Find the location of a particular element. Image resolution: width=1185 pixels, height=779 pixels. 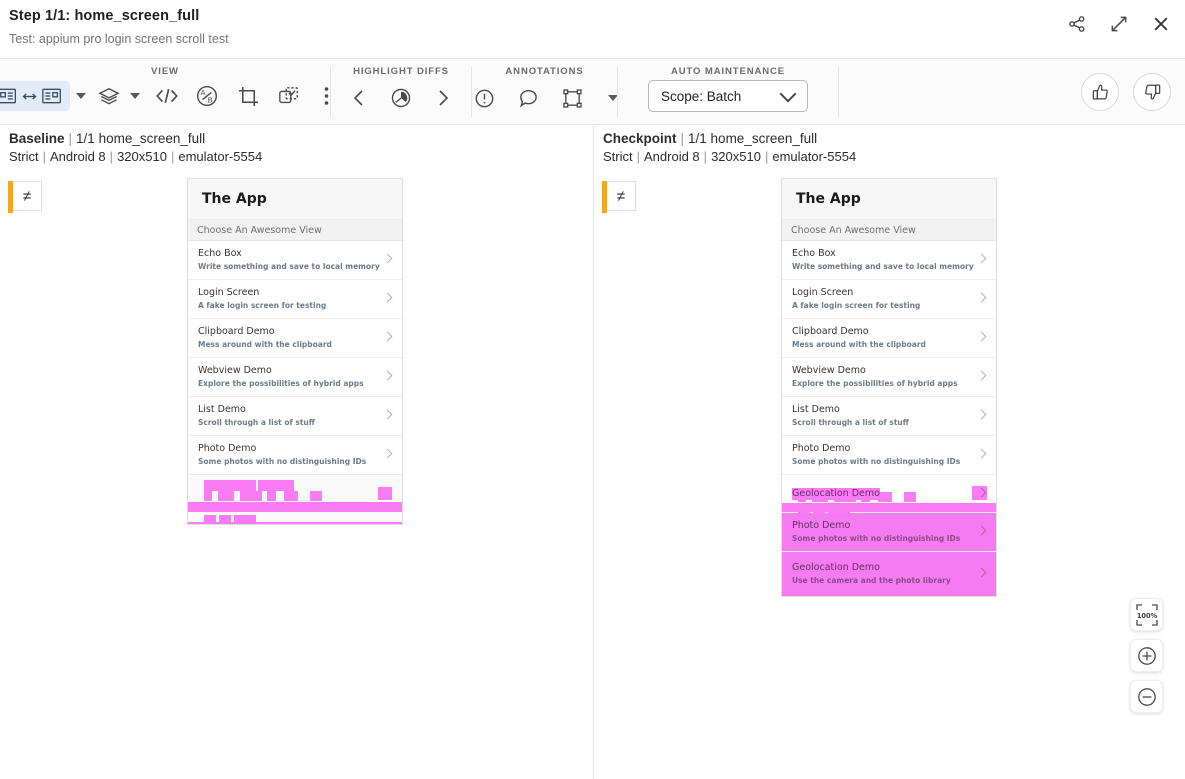

next-diff-button is located at coordinates (443, 98).